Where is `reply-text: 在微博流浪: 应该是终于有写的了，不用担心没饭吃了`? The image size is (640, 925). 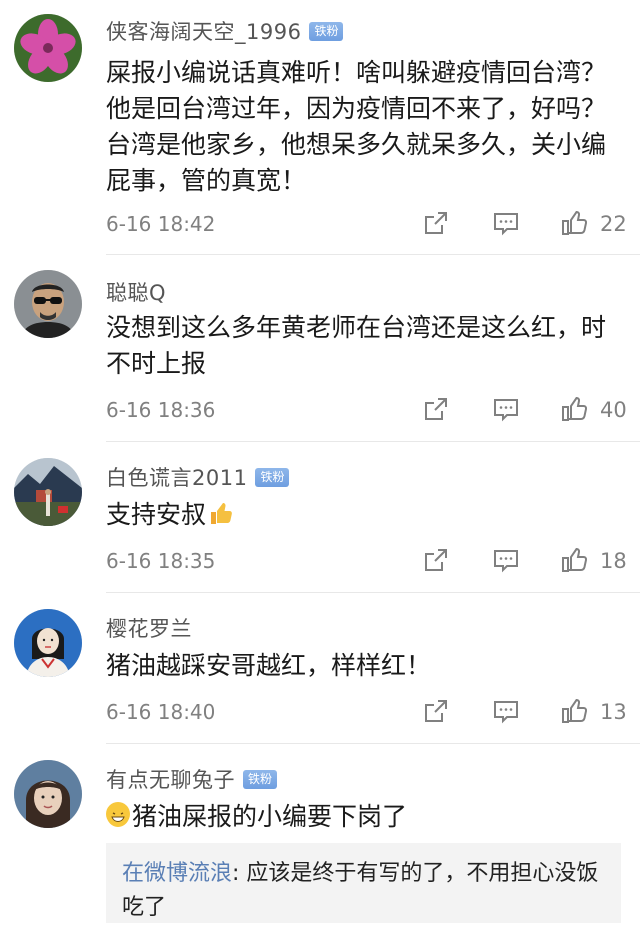 reply-text: 在微博流浪: 应该是终于有写的了，不用担心没饭吃了 is located at coordinates (362, 891).